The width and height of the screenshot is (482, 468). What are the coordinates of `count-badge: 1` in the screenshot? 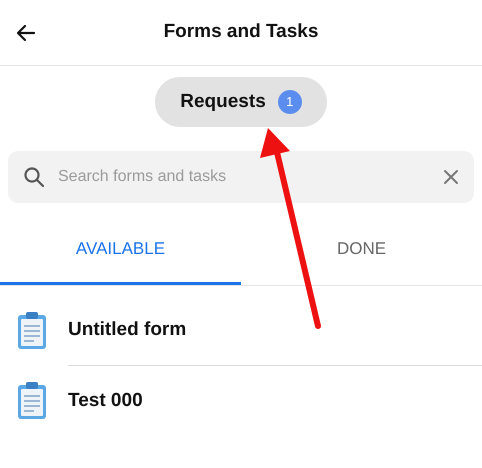 It's located at (290, 102).